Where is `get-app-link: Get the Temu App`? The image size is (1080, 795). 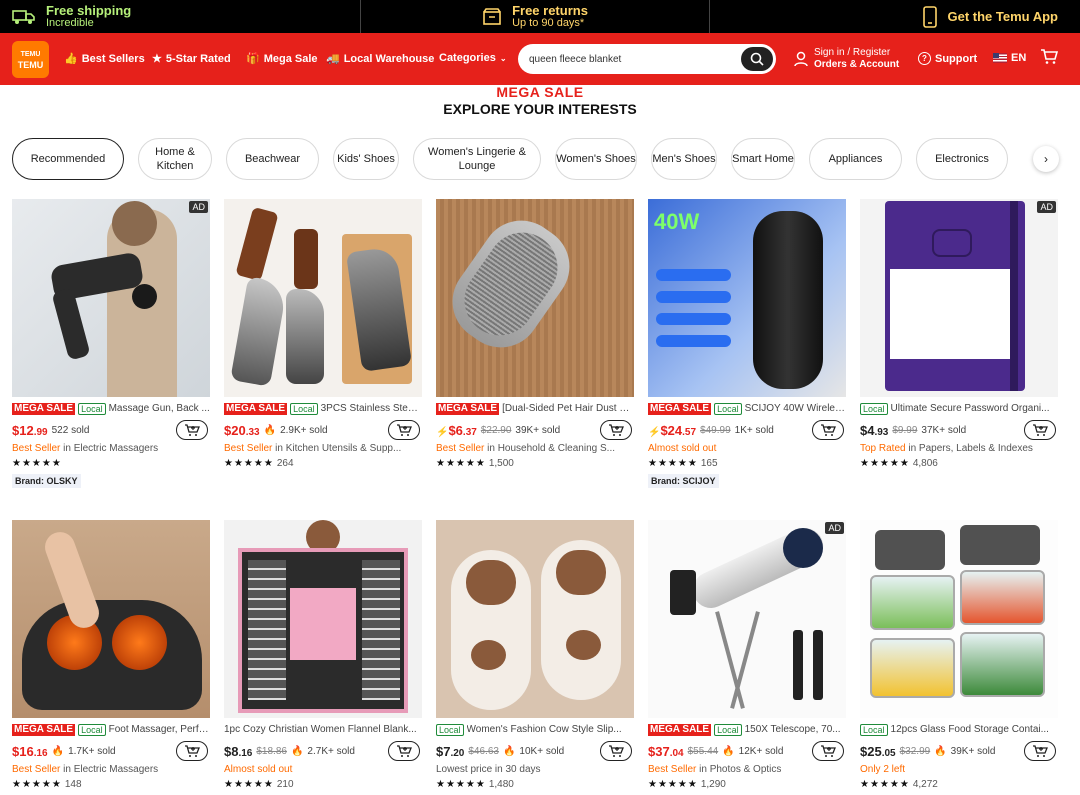
get-app-link: Get the Temu App is located at coordinates (895, 16).